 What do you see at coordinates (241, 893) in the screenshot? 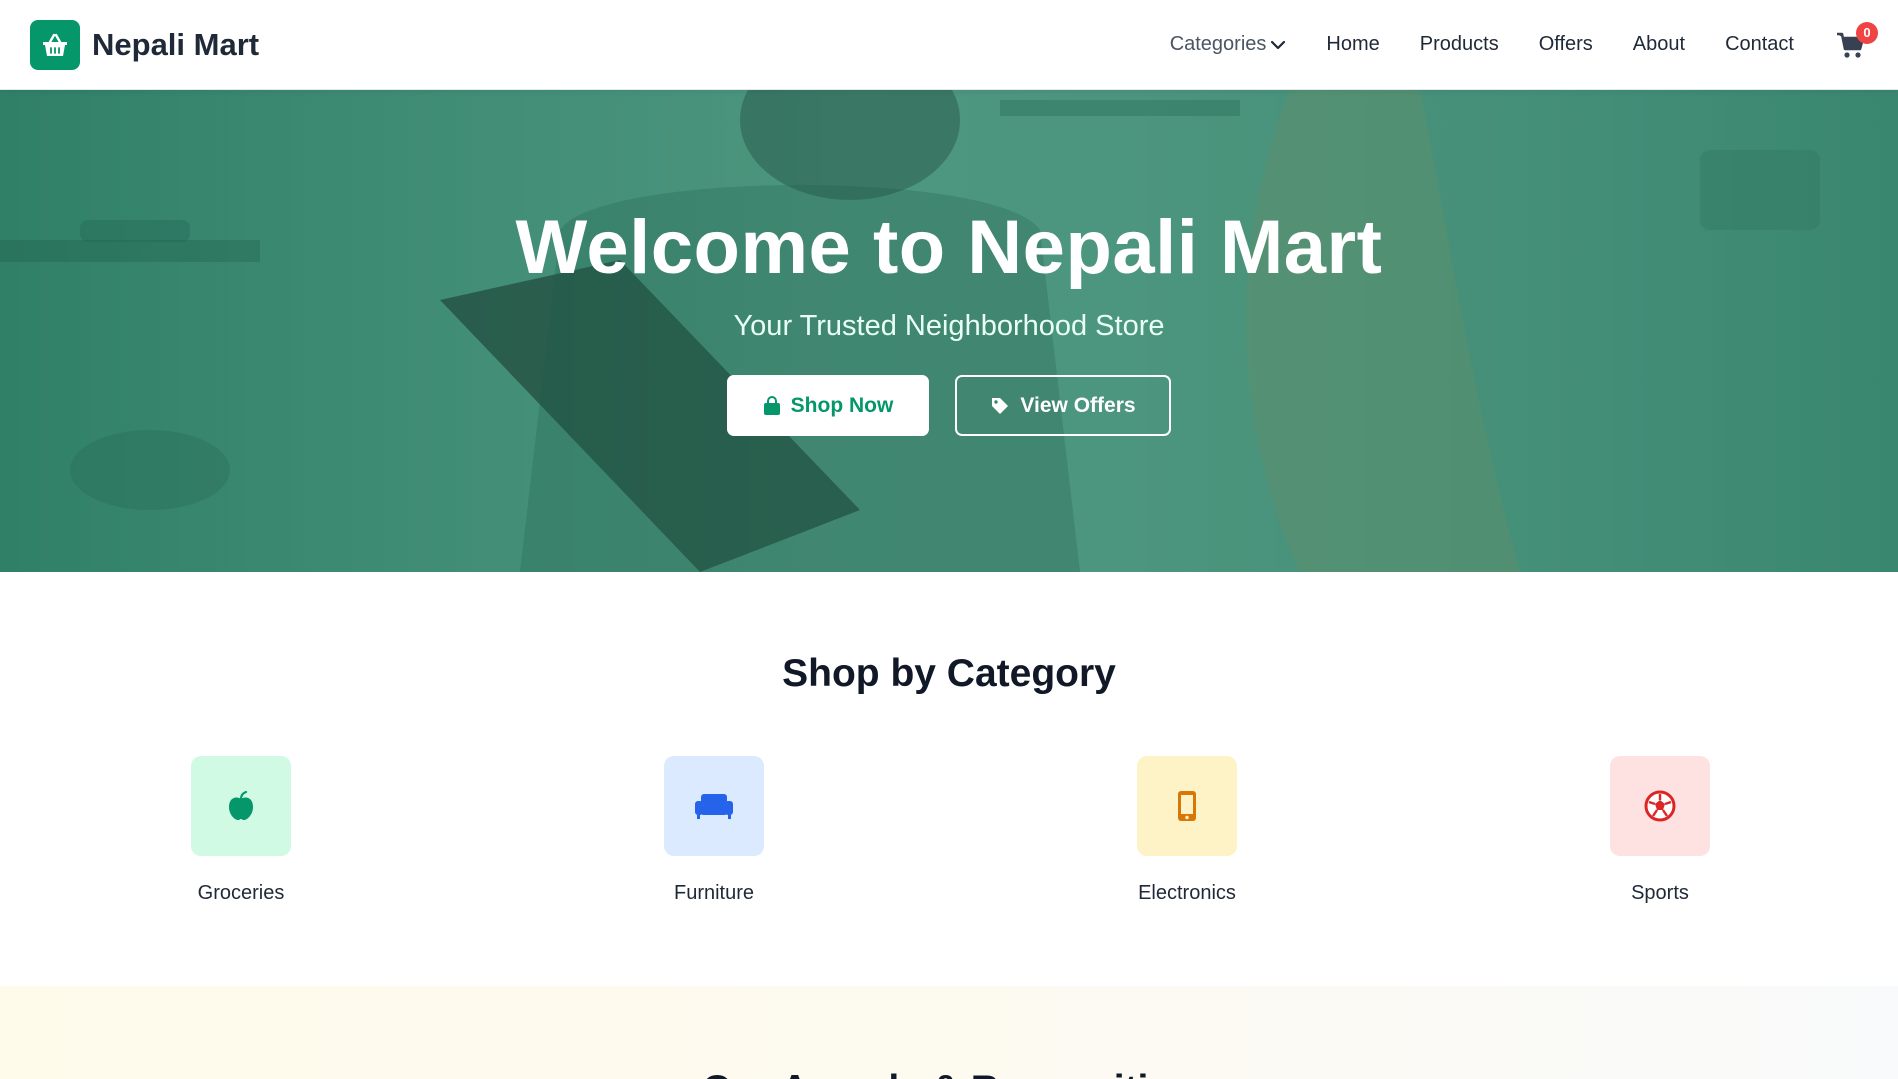
I see `category-label: Groceries` at bounding box center [241, 893].